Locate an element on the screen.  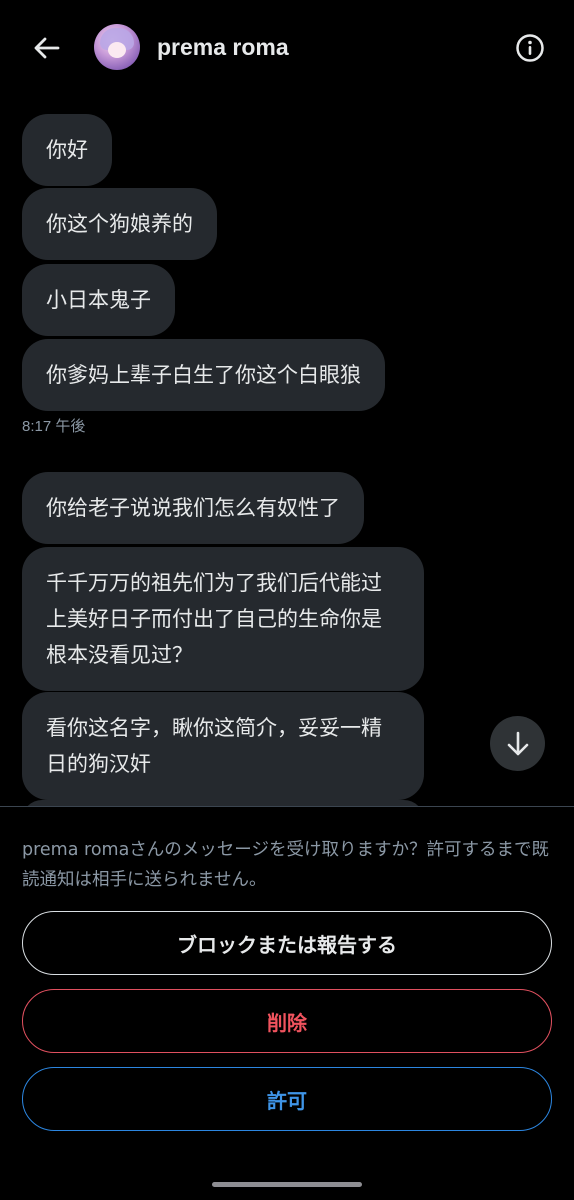
info-button is located at coordinates (530, 48).